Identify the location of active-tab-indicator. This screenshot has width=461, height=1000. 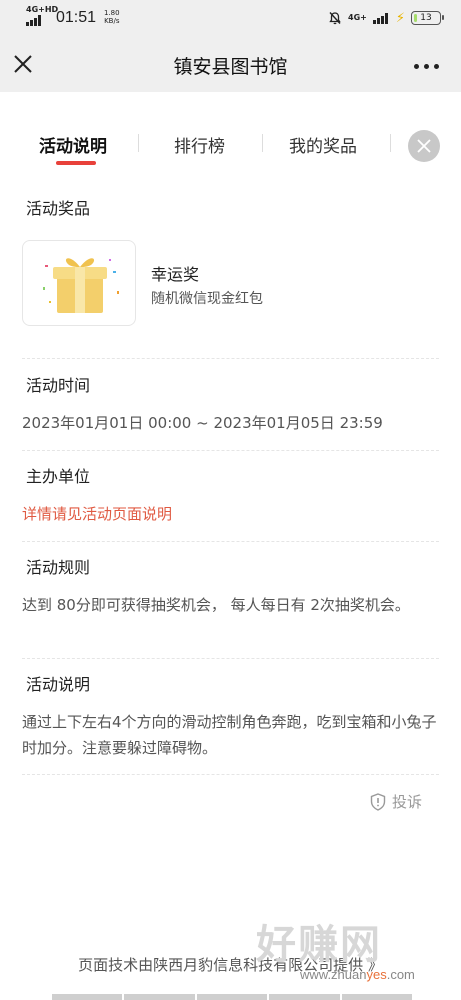
(76, 163).